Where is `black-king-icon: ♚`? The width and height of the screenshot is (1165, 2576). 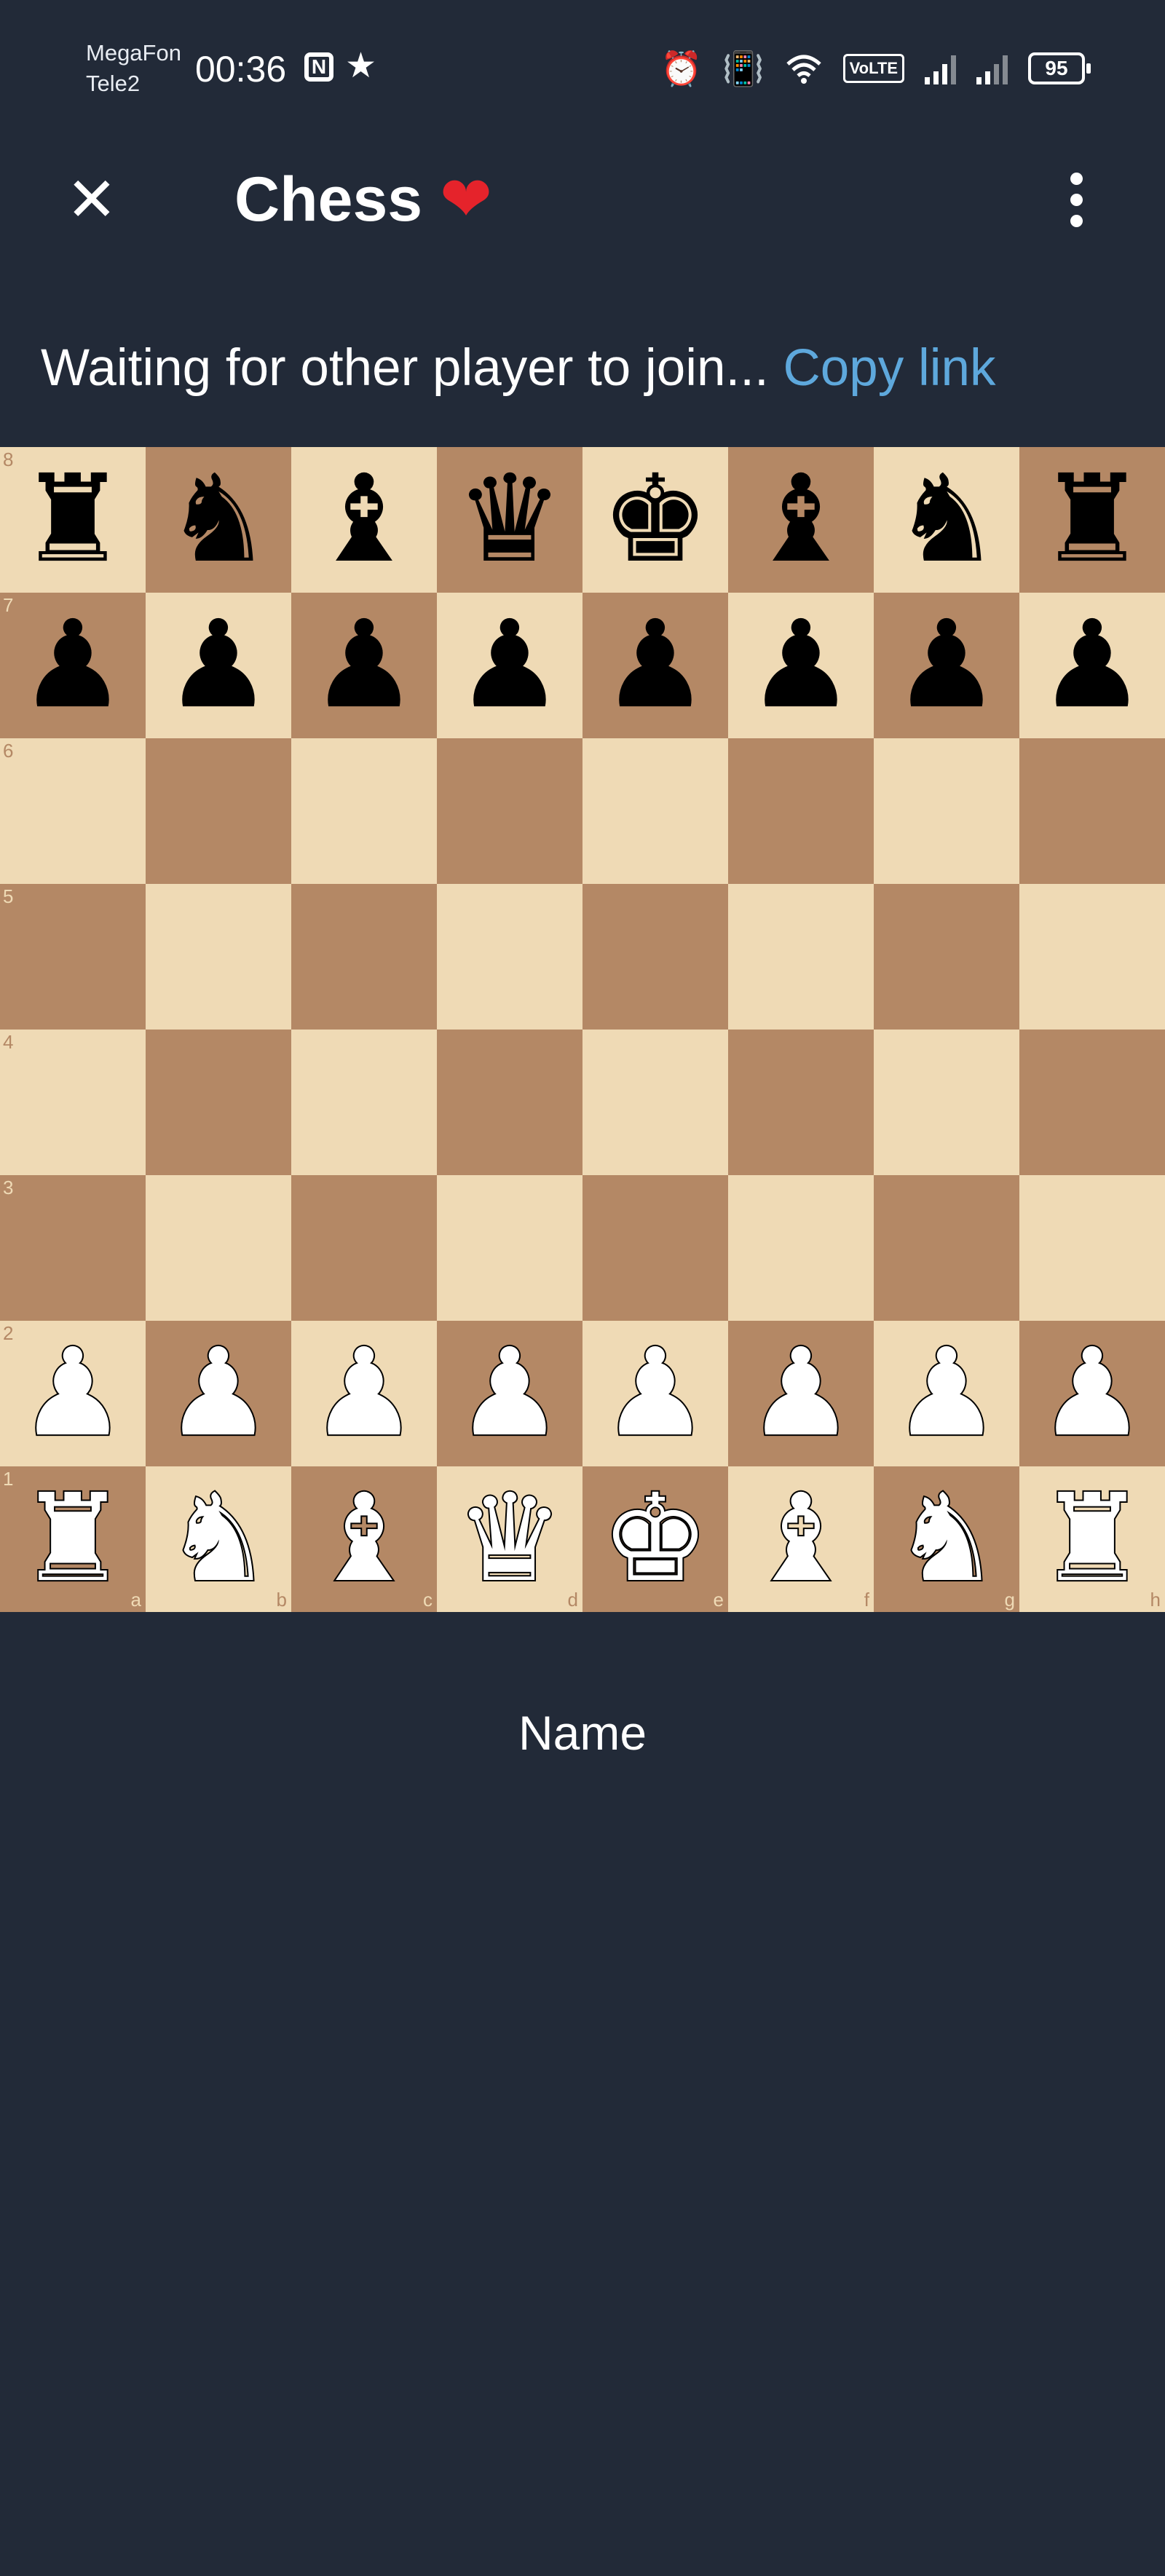
black-king-icon: ♚ is located at coordinates (655, 520).